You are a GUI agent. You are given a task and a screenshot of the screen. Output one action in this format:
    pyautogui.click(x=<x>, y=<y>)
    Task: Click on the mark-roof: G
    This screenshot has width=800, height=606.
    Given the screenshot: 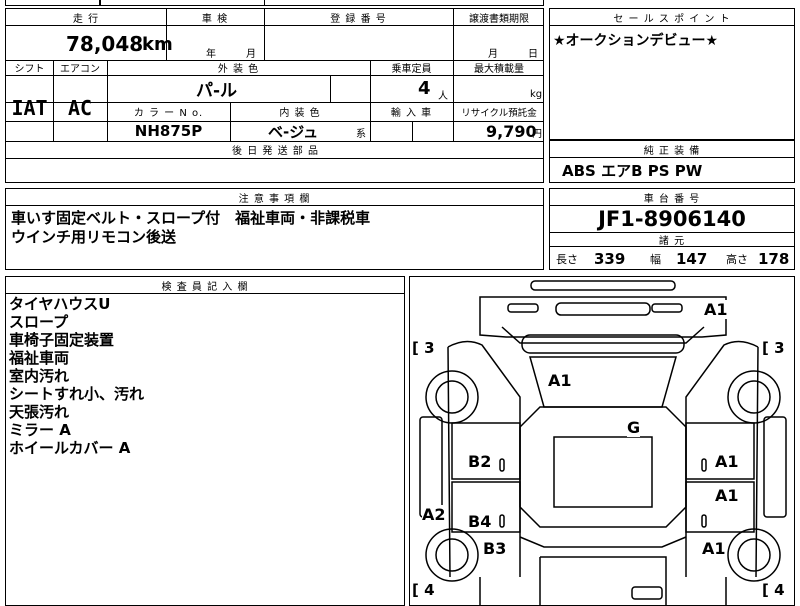 What is the action you would take?
    pyautogui.click(x=634, y=427)
    